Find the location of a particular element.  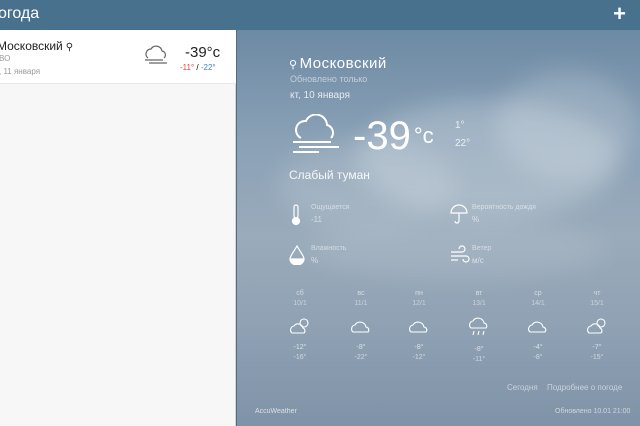

forecast-day-5: ср 14/1 -4° -8° is located at coordinates (538, 325).